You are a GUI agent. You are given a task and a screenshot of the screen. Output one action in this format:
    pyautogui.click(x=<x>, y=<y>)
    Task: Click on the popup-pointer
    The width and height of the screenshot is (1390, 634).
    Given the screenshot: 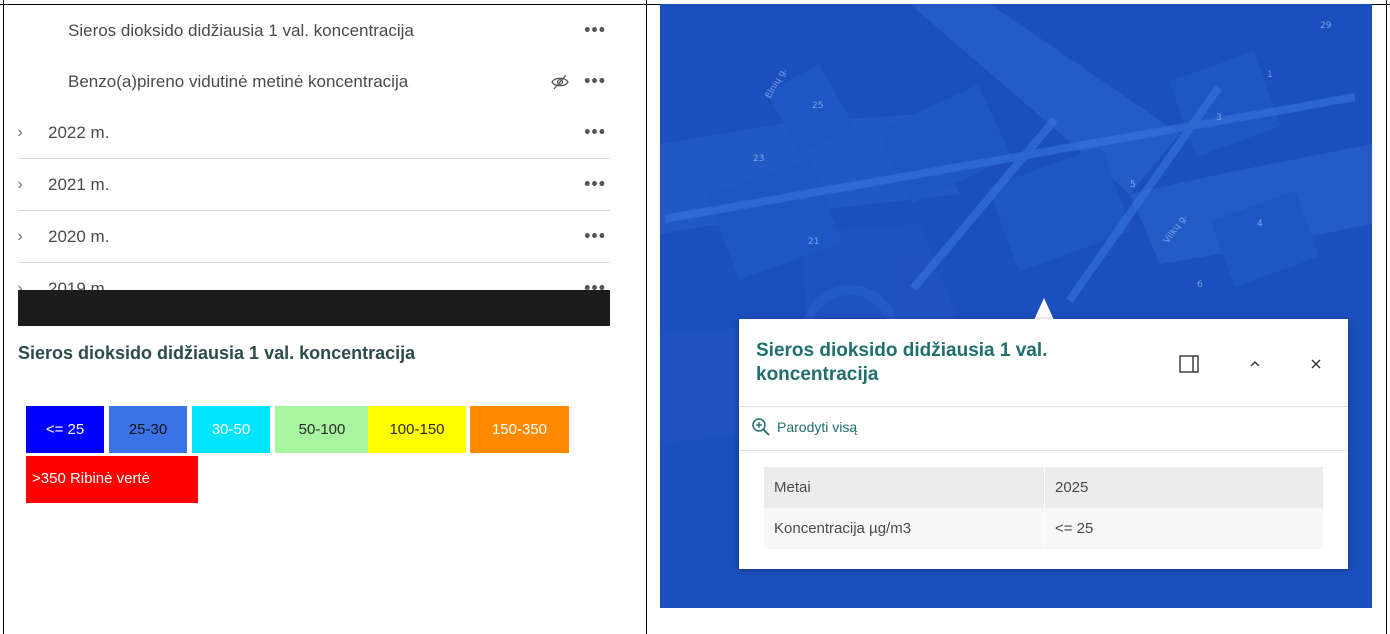 What is the action you would take?
    pyautogui.click(x=1044, y=309)
    